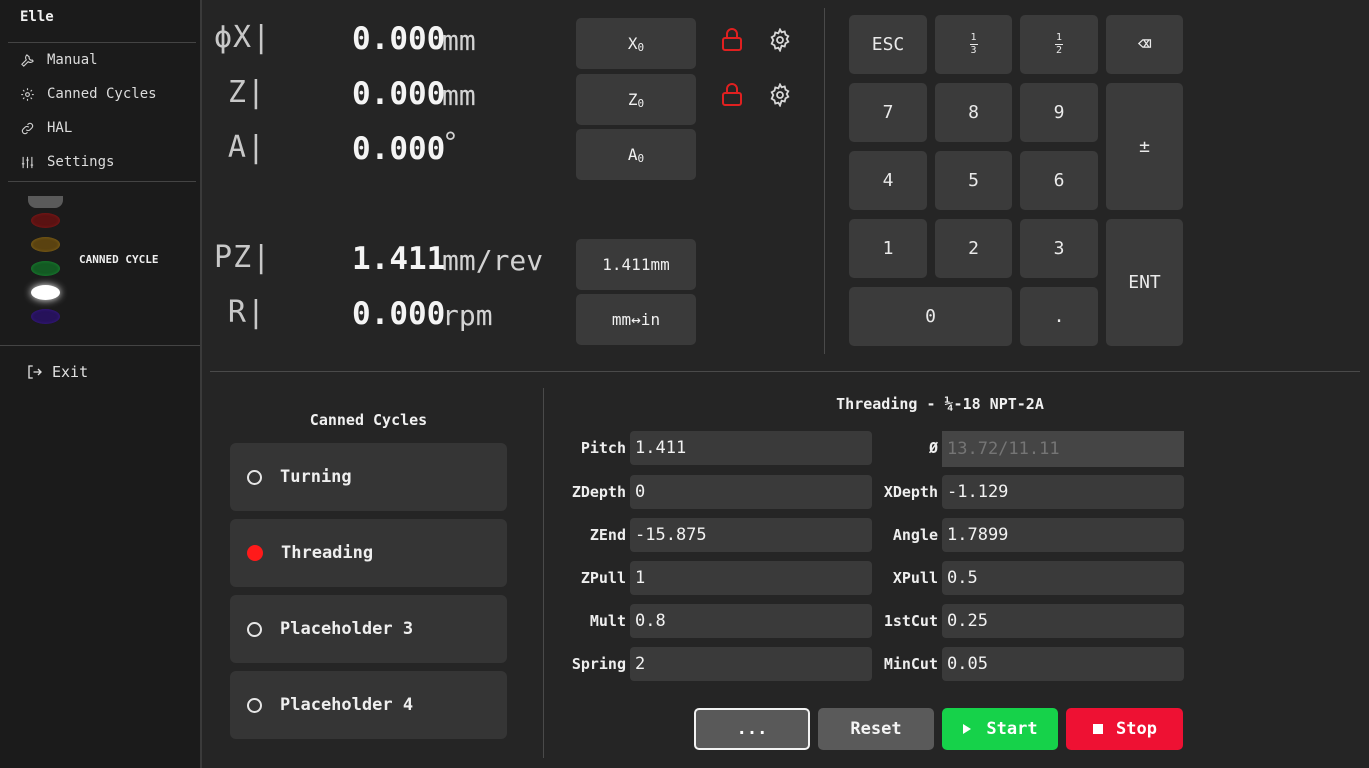  What do you see at coordinates (459, 95) in the screenshot?
I see `z-unit: mm` at bounding box center [459, 95].